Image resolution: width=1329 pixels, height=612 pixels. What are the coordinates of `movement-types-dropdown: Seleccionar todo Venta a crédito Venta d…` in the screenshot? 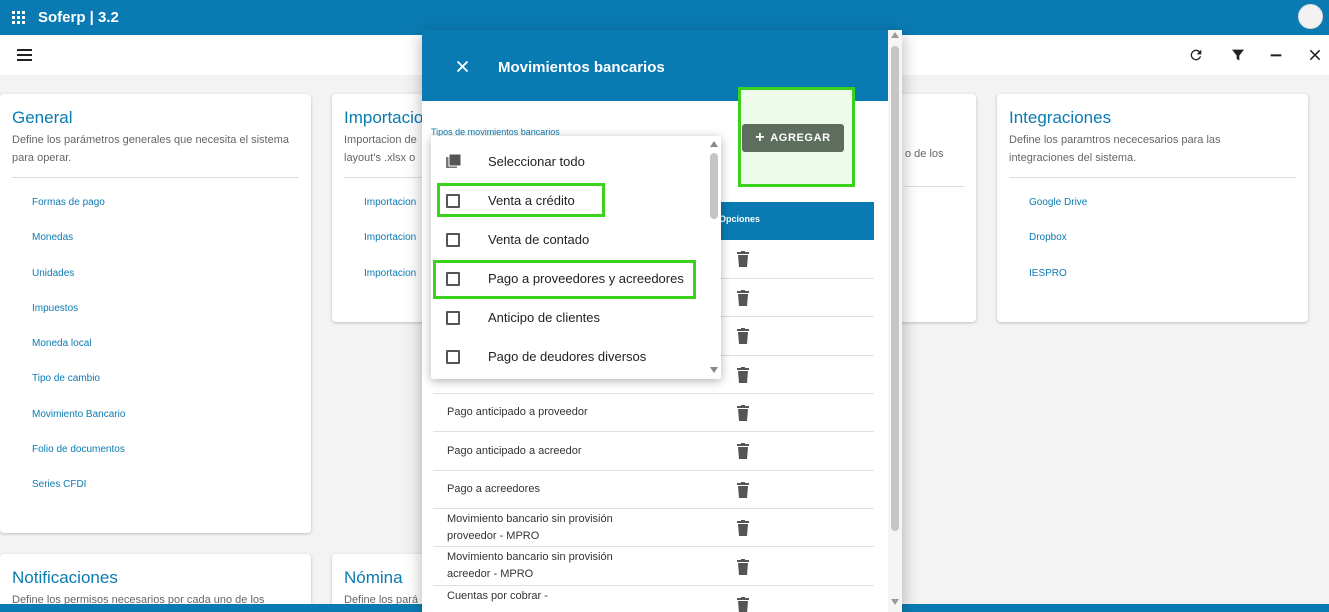 It's located at (576, 257).